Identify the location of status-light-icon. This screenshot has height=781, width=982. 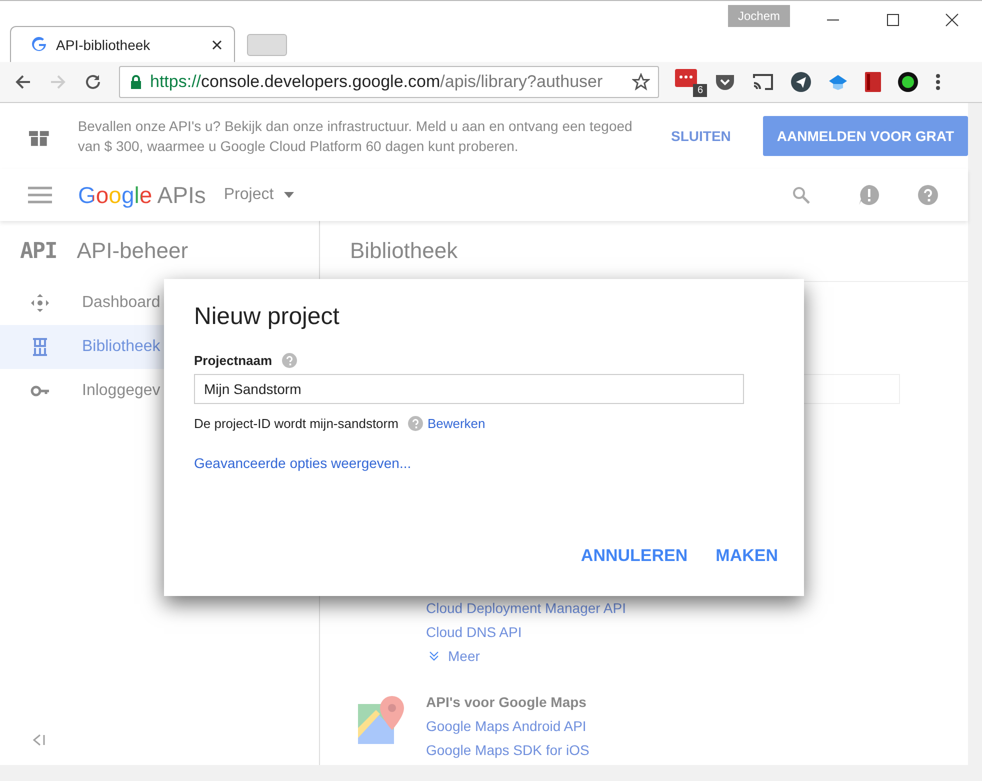
(908, 82).